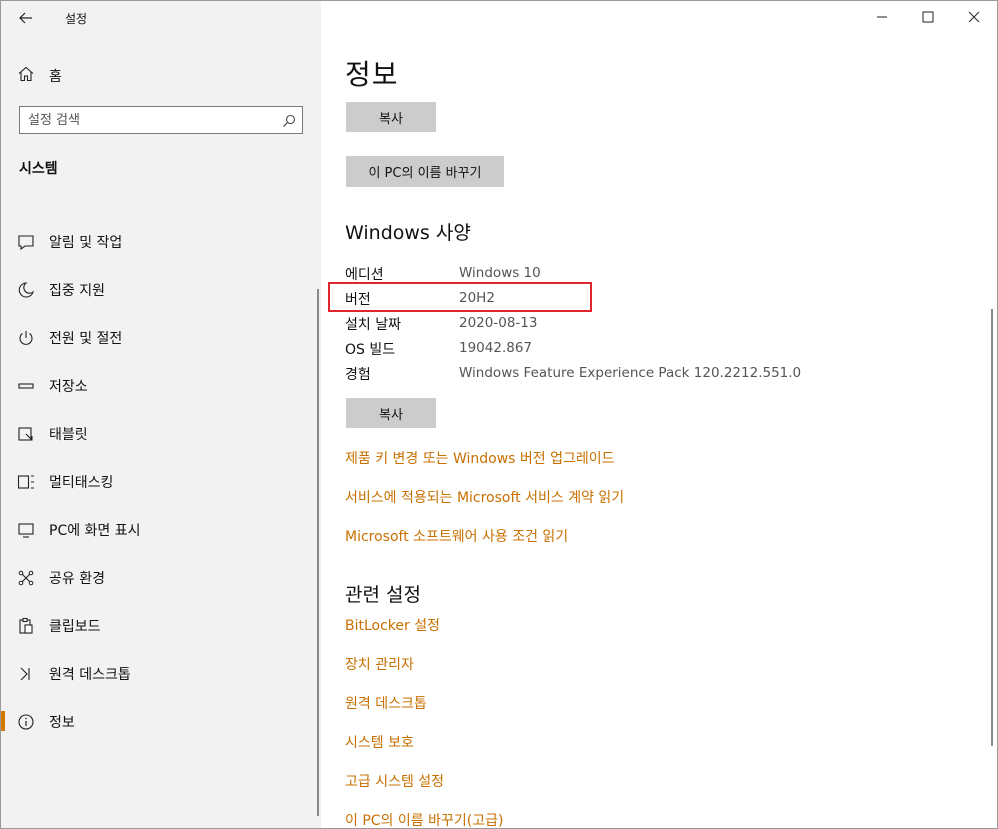 This screenshot has height=829, width=998. Describe the element at coordinates (358, 375) in the screenshot. I see `spec-label-experience: 경험` at that location.